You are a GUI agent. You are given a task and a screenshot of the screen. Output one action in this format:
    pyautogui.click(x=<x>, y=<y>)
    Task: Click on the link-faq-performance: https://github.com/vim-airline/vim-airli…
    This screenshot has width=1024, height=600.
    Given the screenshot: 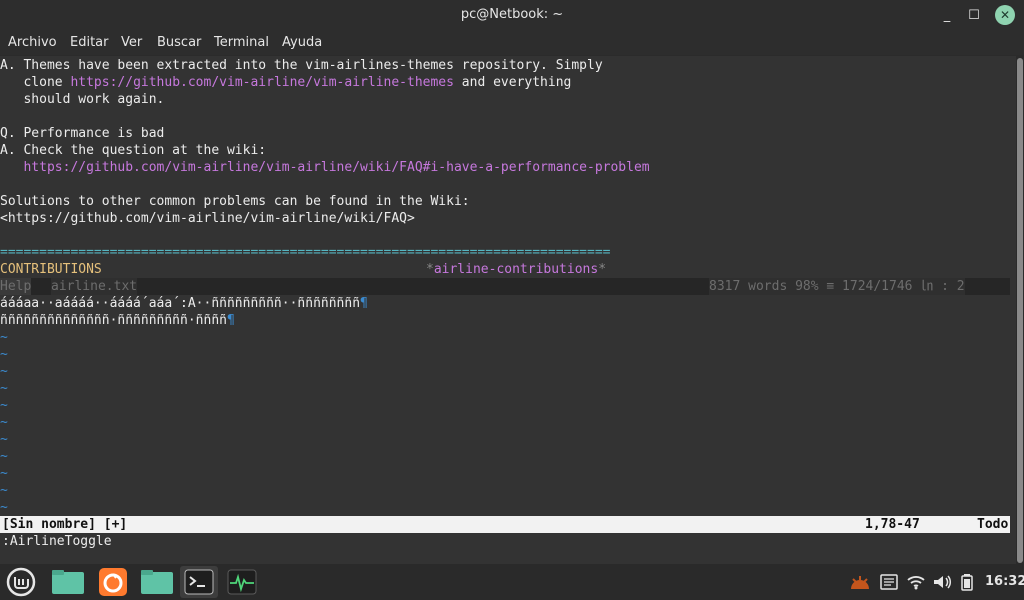 What is the action you would take?
    pyautogui.click(x=336, y=167)
    